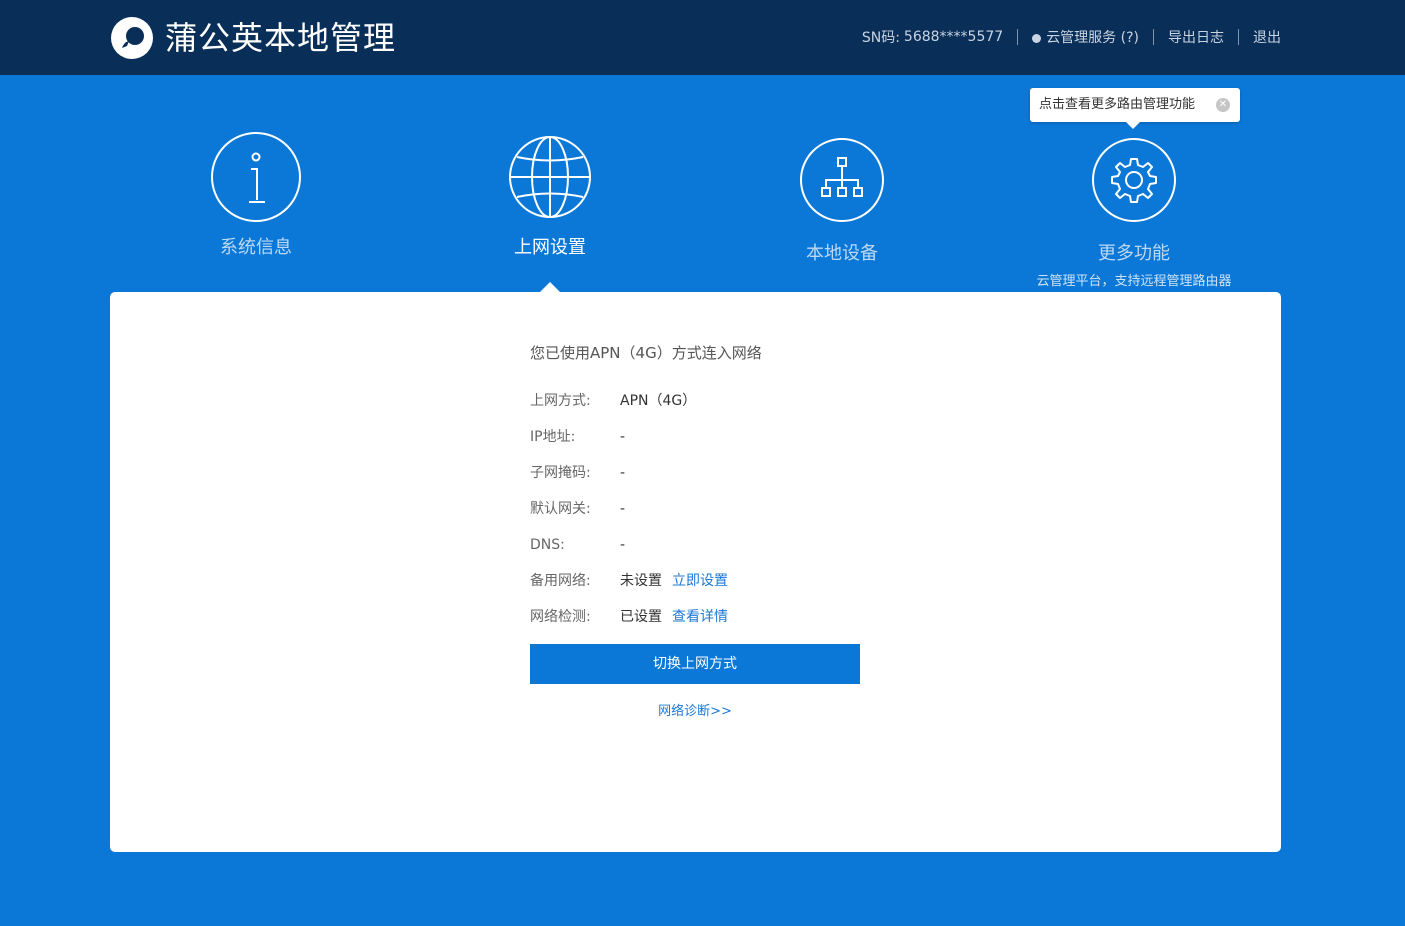 The height and width of the screenshot is (926, 1405). What do you see at coordinates (550, 247) in the screenshot?
I see `nav-label: 上网设置` at bounding box center [550, 247].